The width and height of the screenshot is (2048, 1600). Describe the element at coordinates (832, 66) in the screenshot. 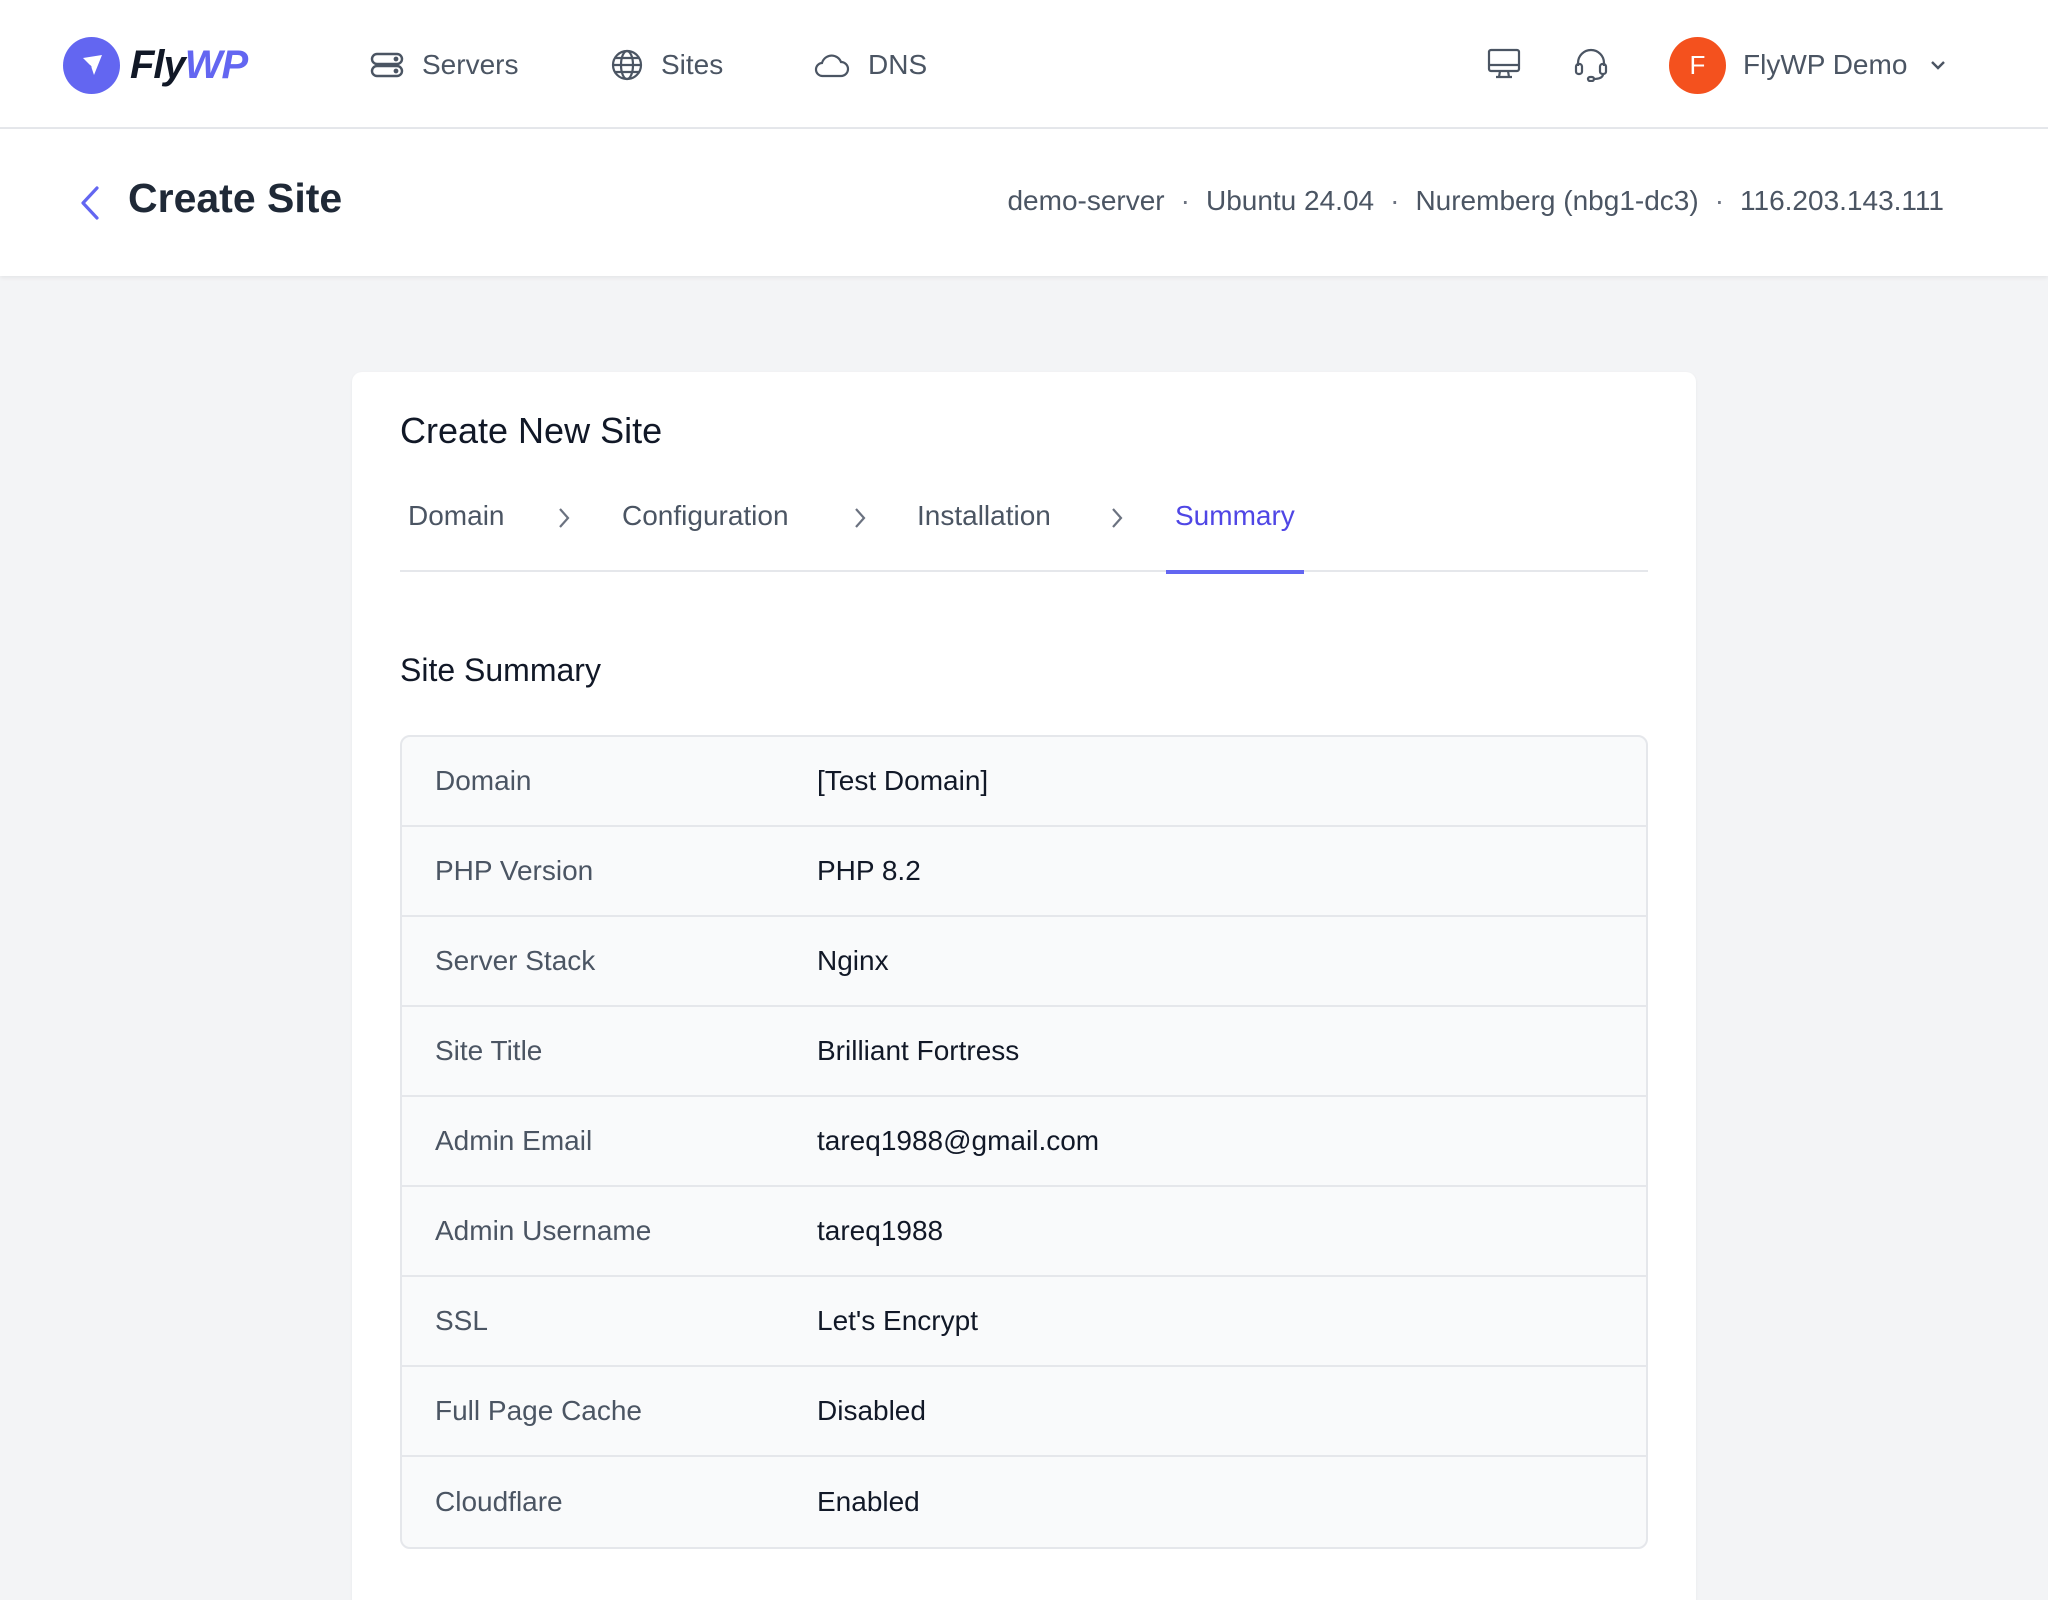

I see `cloud-icon` at that location.